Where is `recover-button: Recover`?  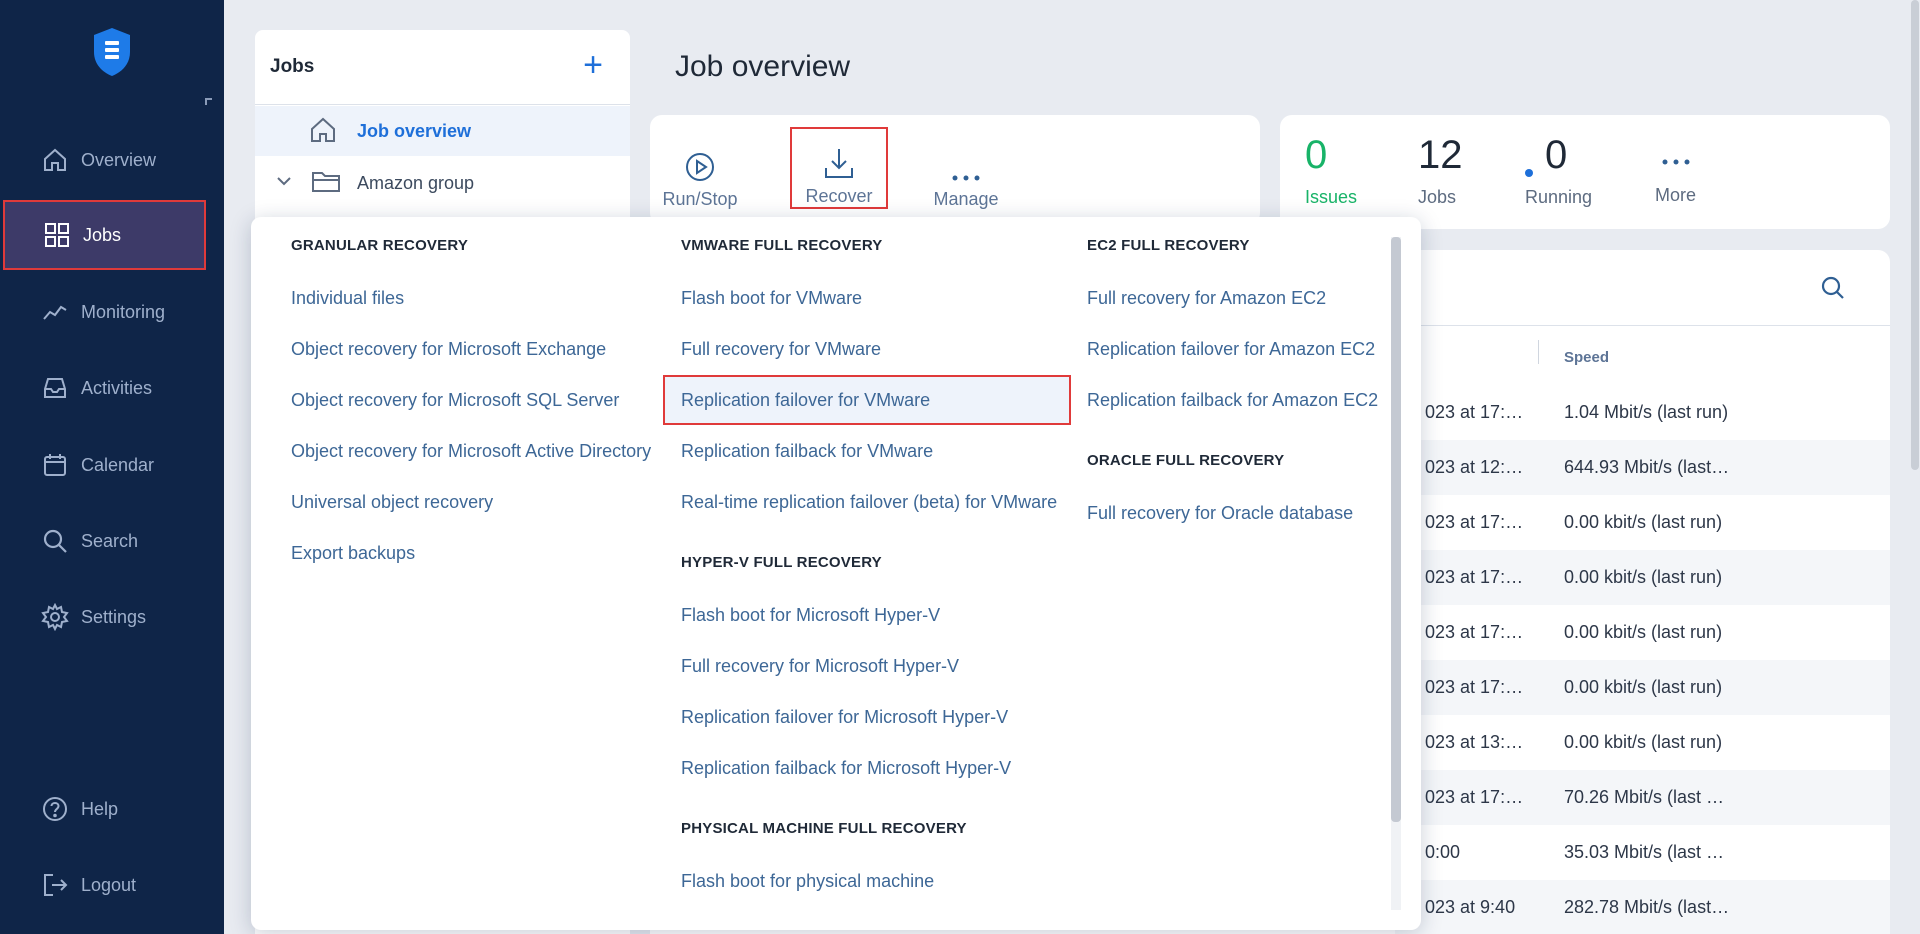
recover-button: Recover is located at coordinates (839, 168).